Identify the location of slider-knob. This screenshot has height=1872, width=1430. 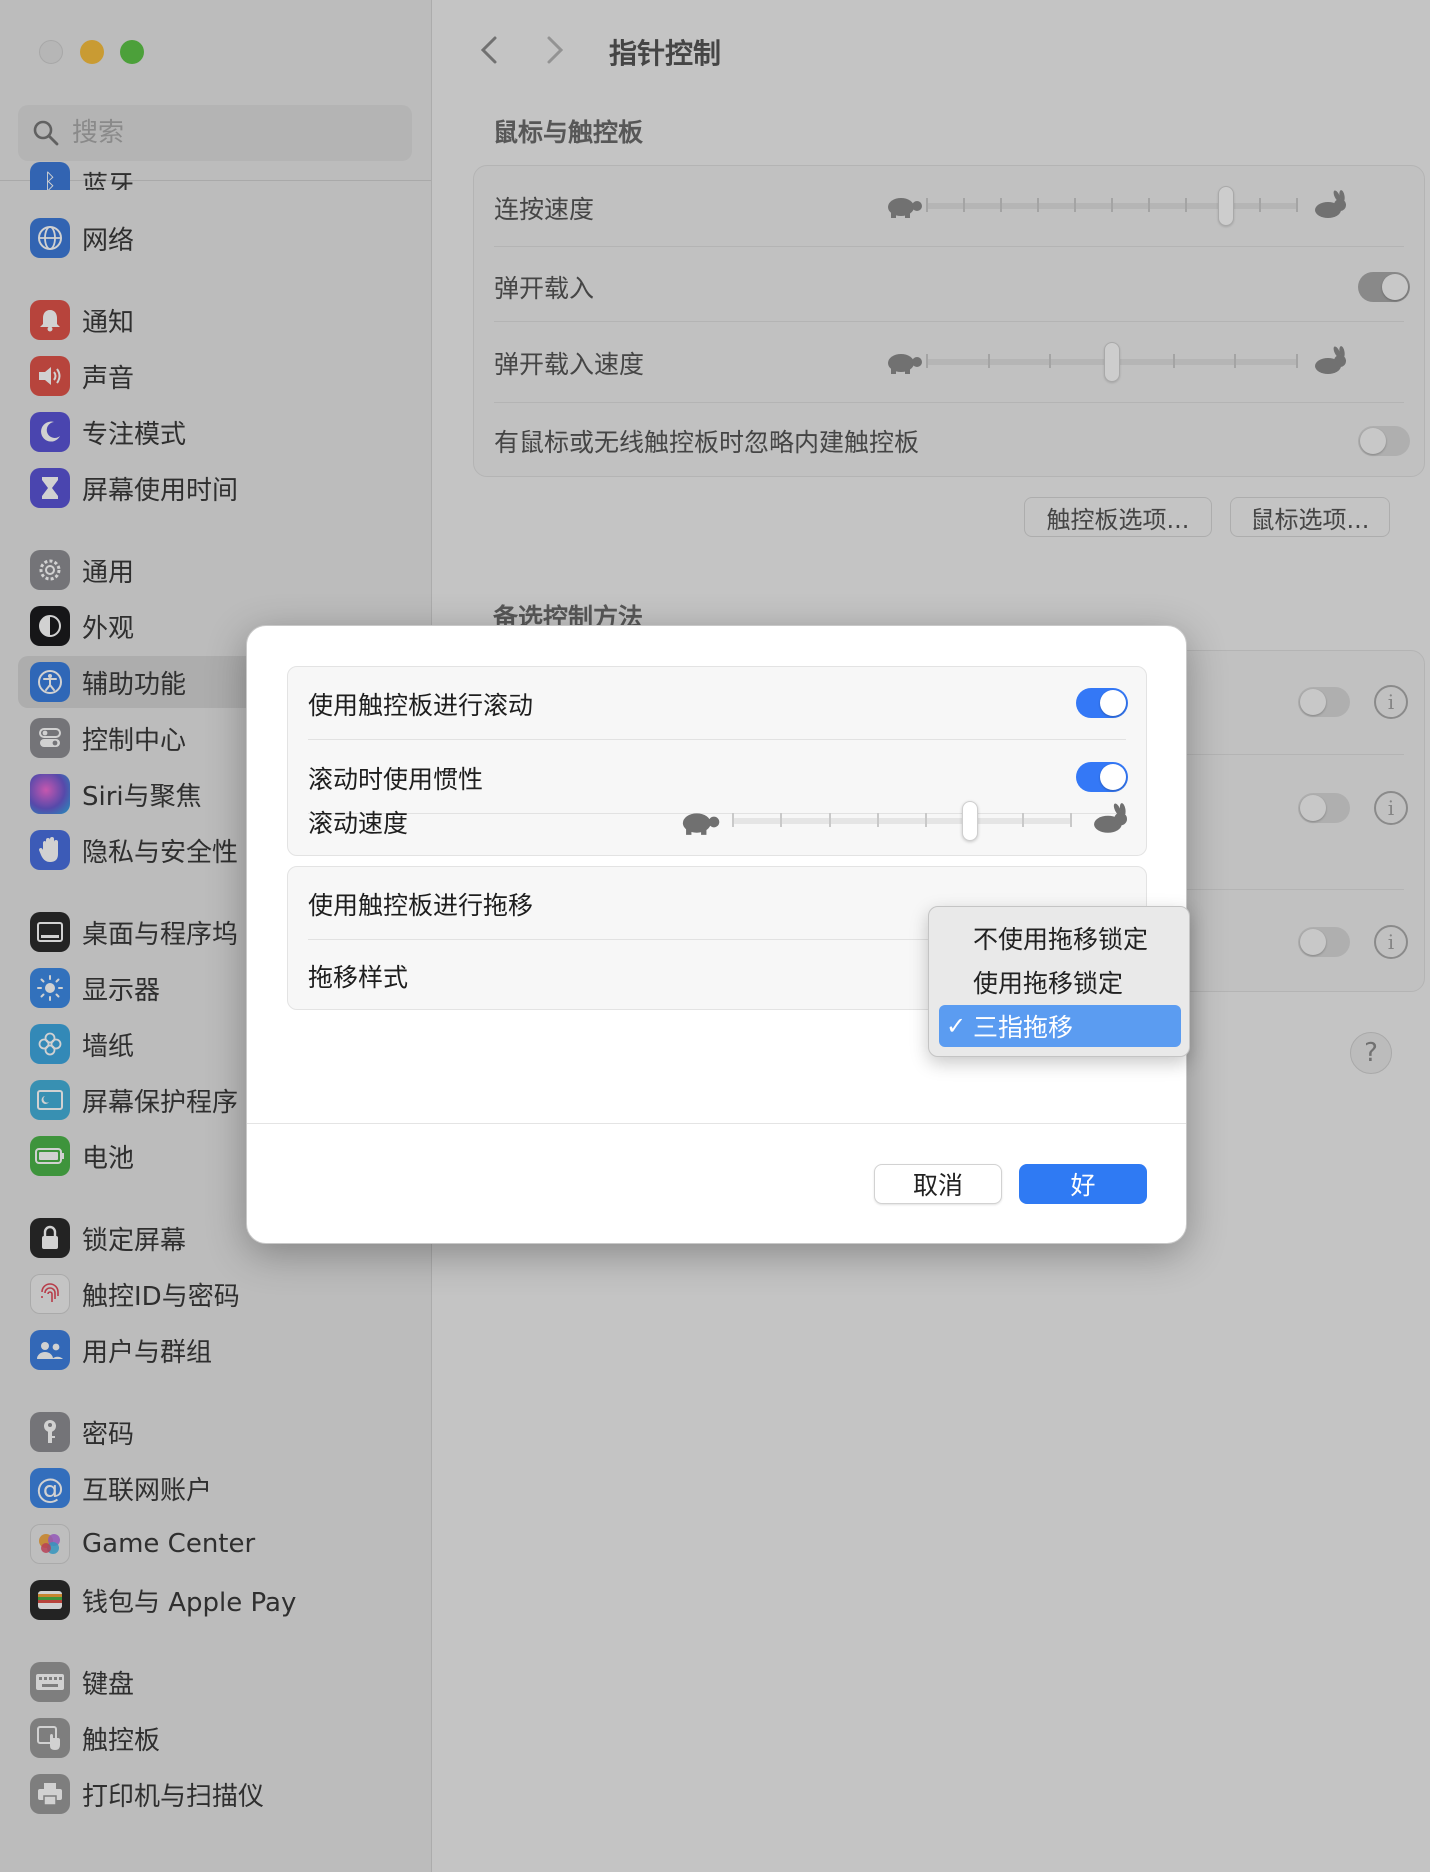
(970, 821).